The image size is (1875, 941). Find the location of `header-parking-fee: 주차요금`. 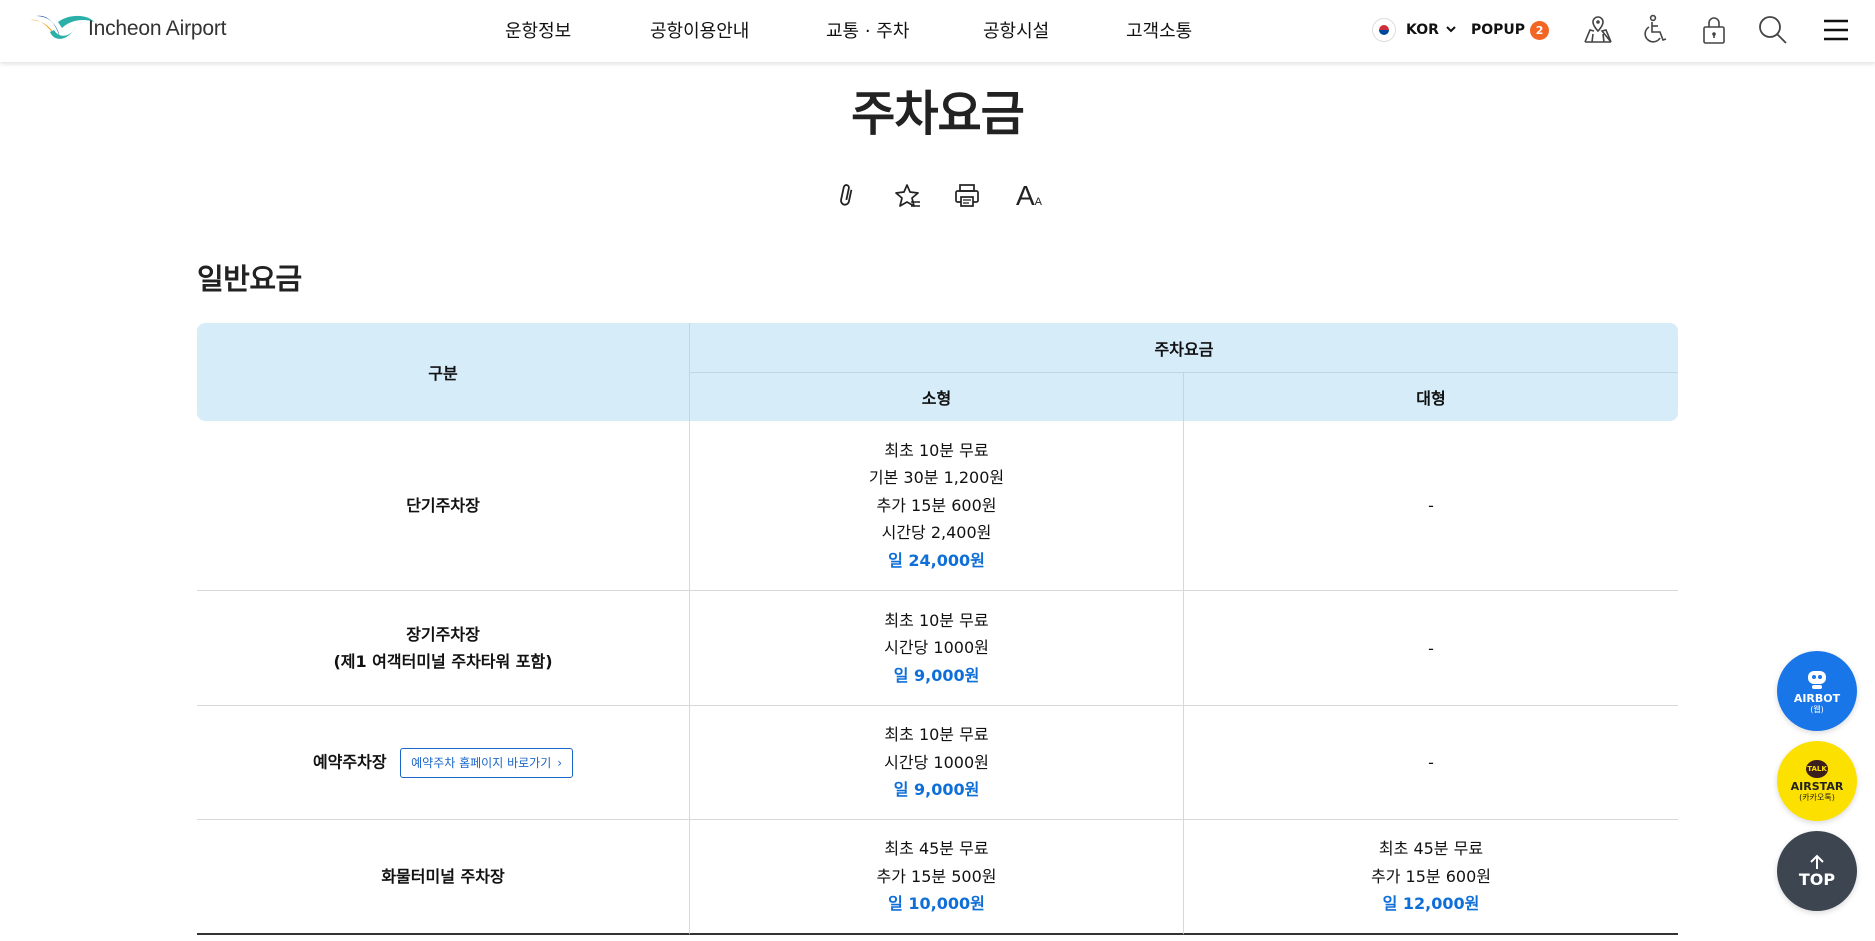

header-parking-fee: 주차요금 is located at coordinates (1184, 348).